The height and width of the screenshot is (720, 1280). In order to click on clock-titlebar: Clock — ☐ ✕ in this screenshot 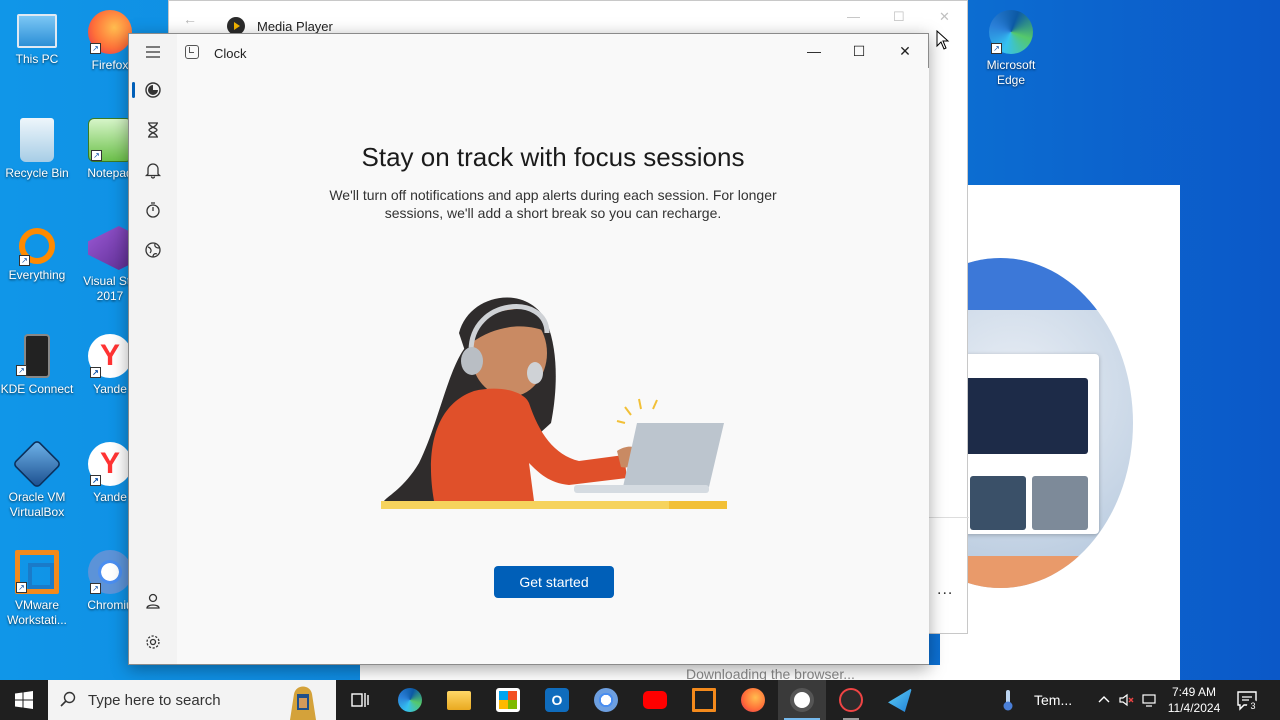, I will do `click(528, 51)`.